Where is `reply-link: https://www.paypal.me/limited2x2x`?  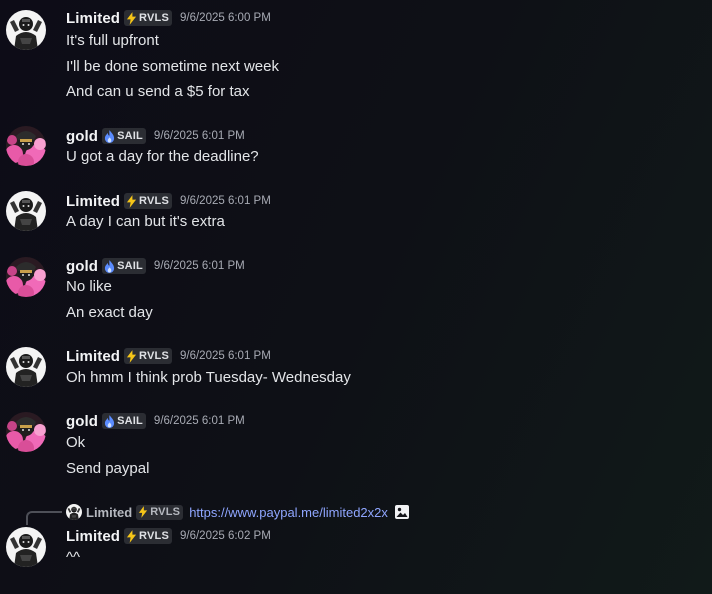 reply-link: https://www.paypal.me/limited2x2x is located at coordinates (288, 512).